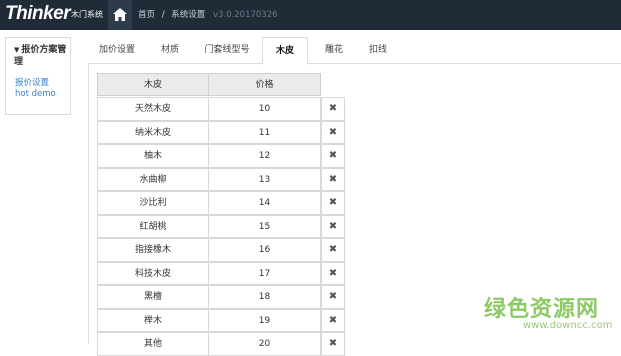 The width and height of the screenshot is (621, 356). Describe the element at coordinates (285, 51) in the screenshot. I see `tab-veneer: 木皮` at that location.